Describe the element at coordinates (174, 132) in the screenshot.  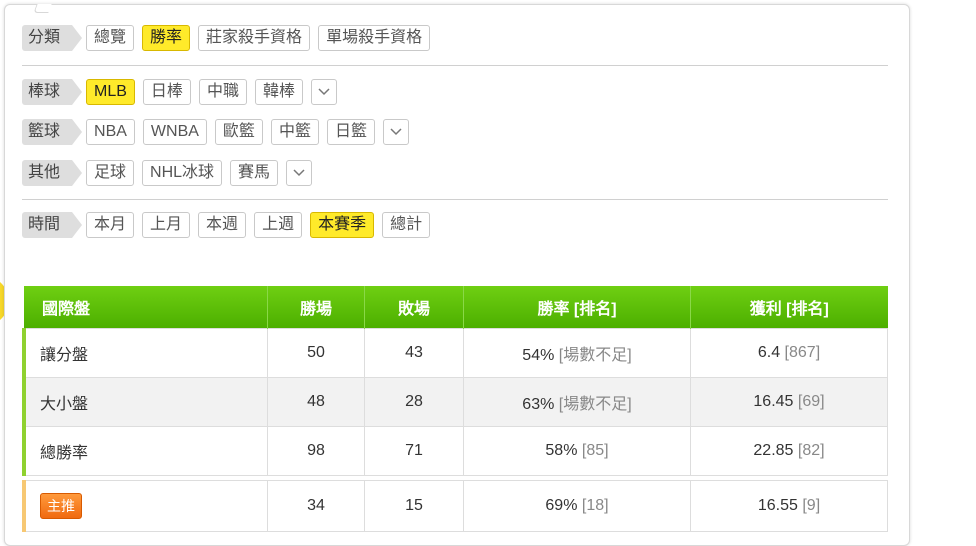
I see `filter-option-basketball: WNBA` at that location.